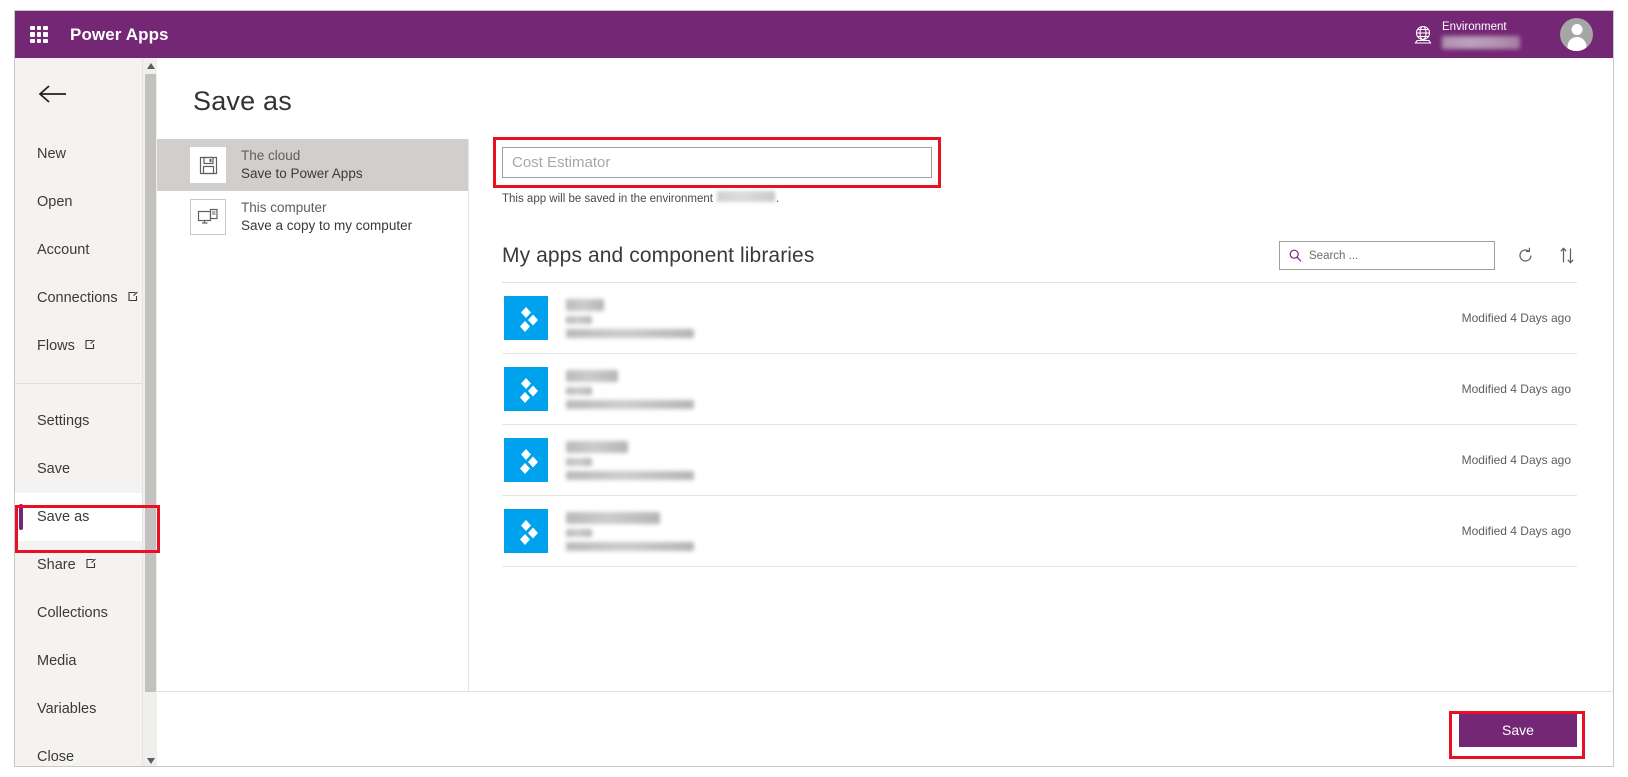 The width and height of the screenshot is (1628, 777). I want to click on destination-subtitle: Save a copy to my computer, so click(327, 225).